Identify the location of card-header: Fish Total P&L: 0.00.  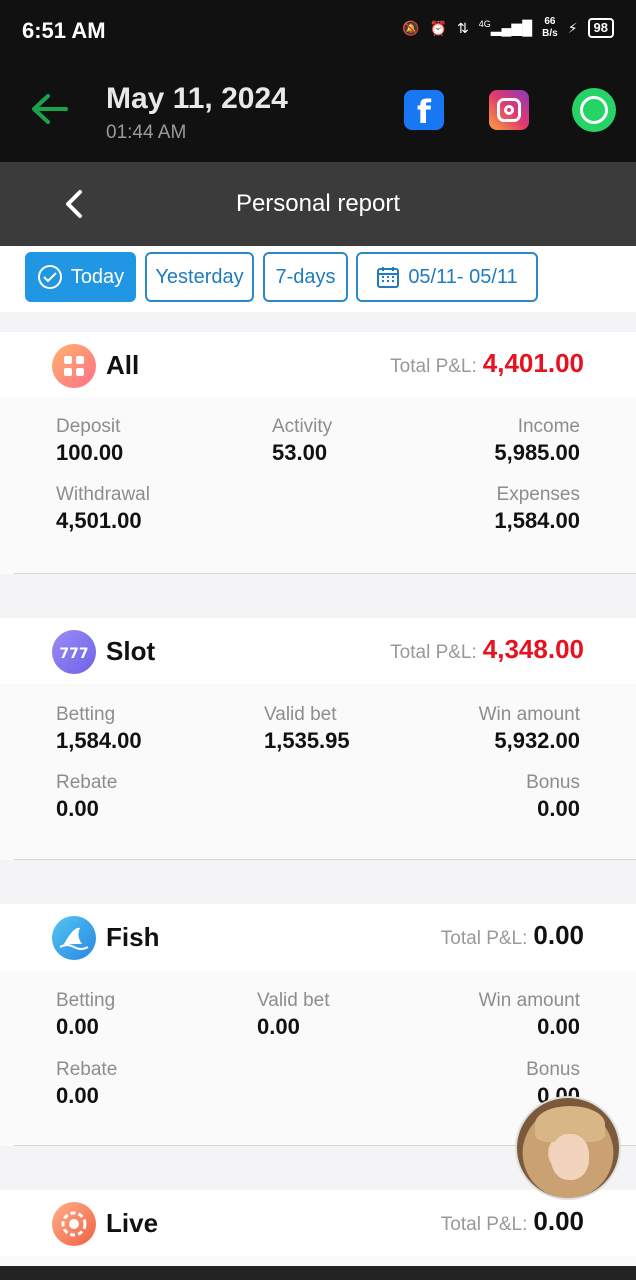
(318, 937).